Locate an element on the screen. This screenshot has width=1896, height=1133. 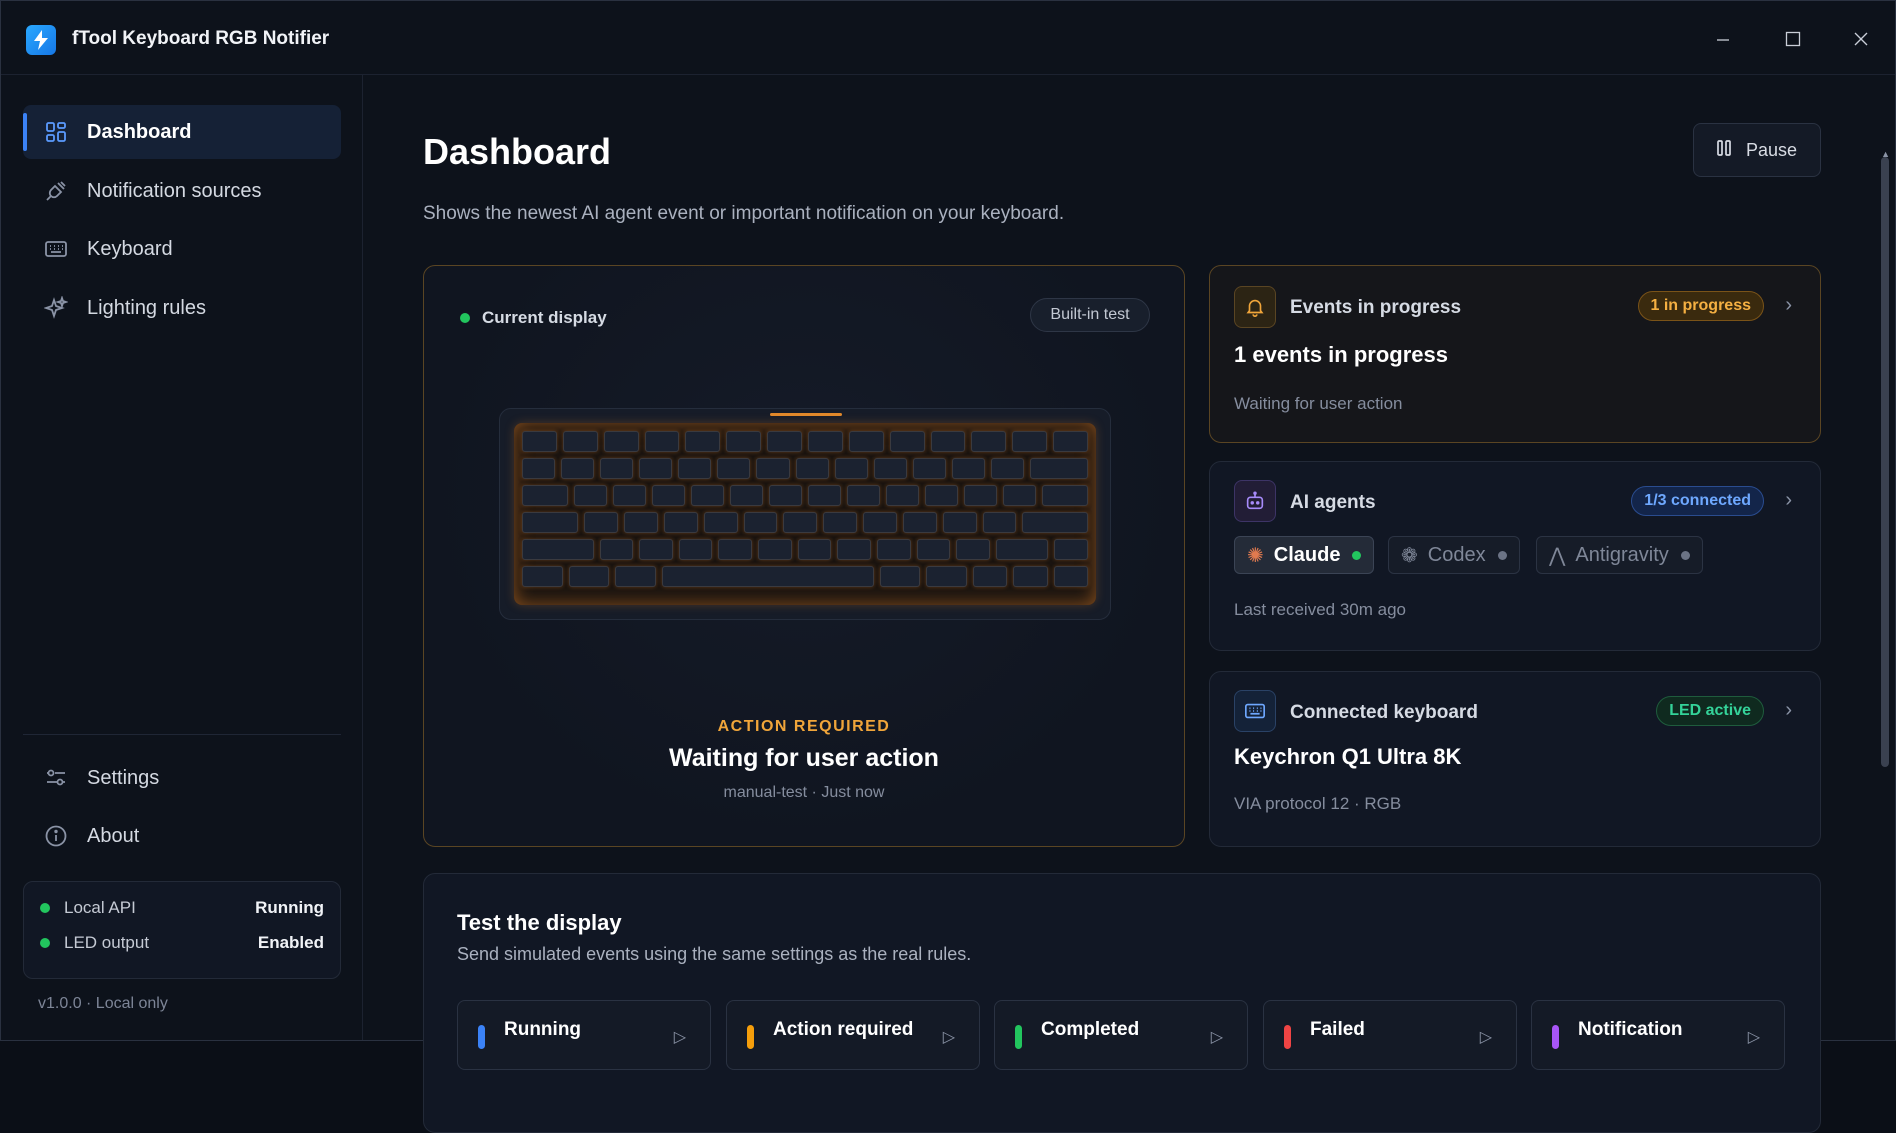
minimize-button is located at coordinates (1723, 39).